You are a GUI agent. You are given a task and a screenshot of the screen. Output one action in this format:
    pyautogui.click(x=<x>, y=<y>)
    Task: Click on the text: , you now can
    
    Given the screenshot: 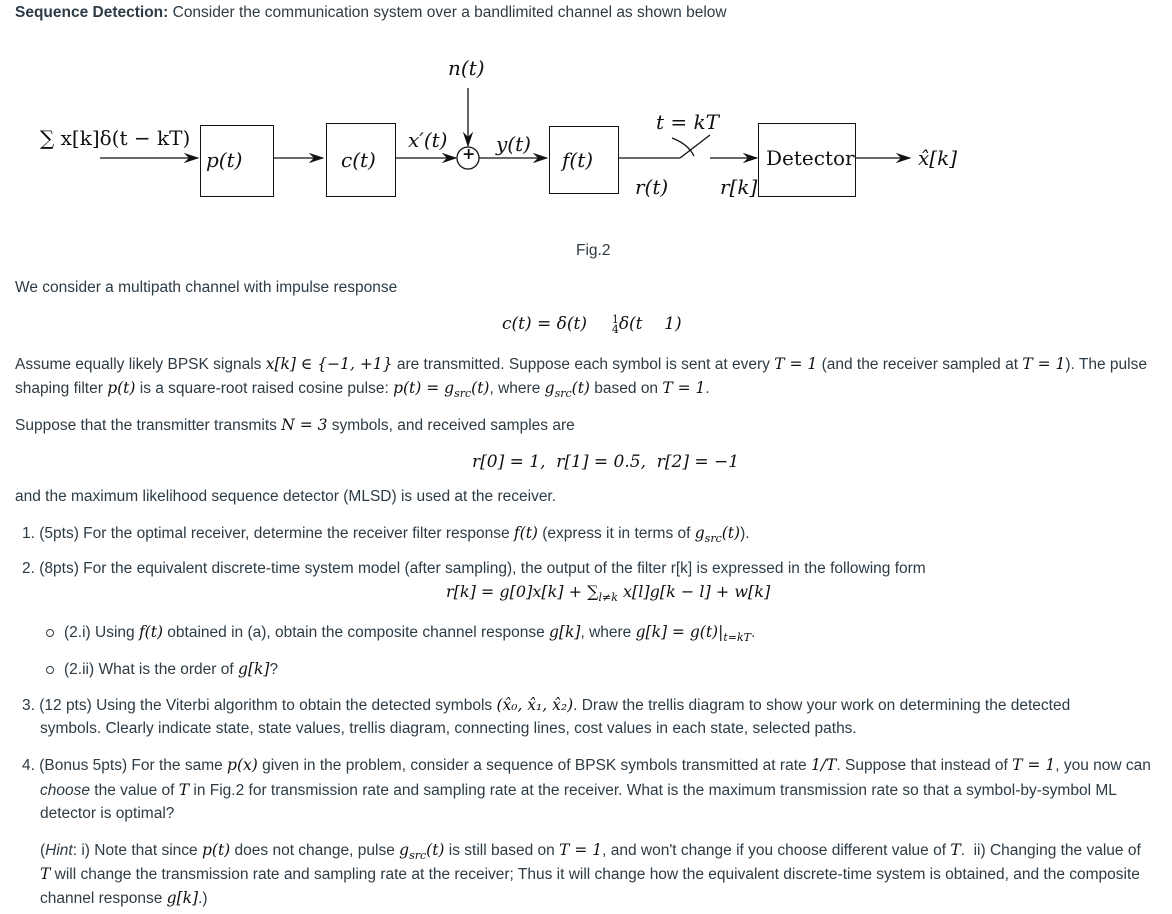 What is the action you would take?
    pyautogui.click(x=1103, y=765)
    